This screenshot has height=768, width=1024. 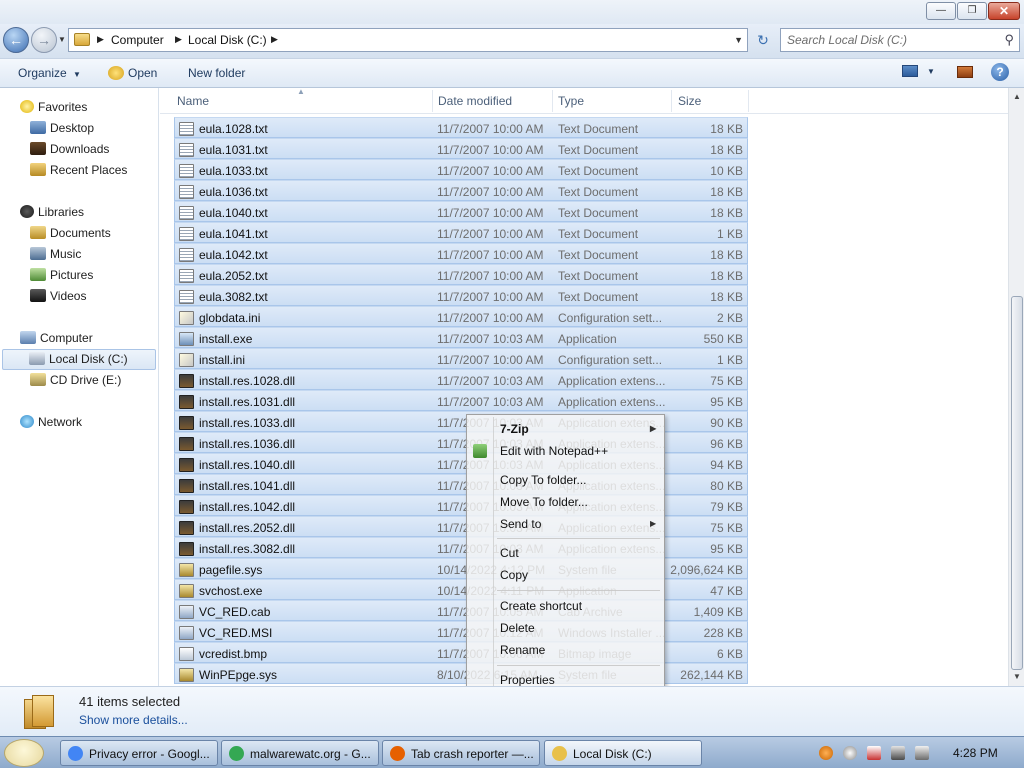 I want to click on action-center-icon, so click(x=850, y=753).